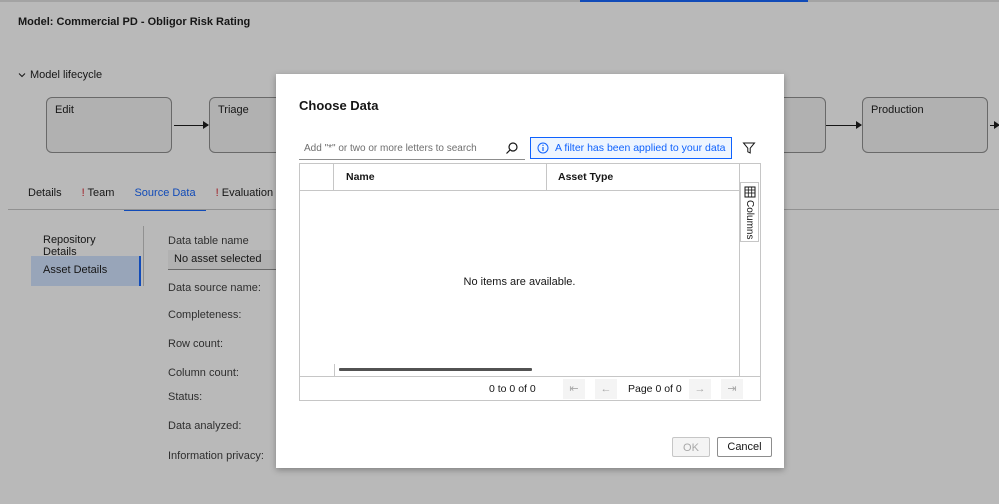 The width and height of the screenshot is (999, 504). Describe the element at coordinates (749, 220) in the screenshot. I see `columns-panel-label: Columns` at that location.